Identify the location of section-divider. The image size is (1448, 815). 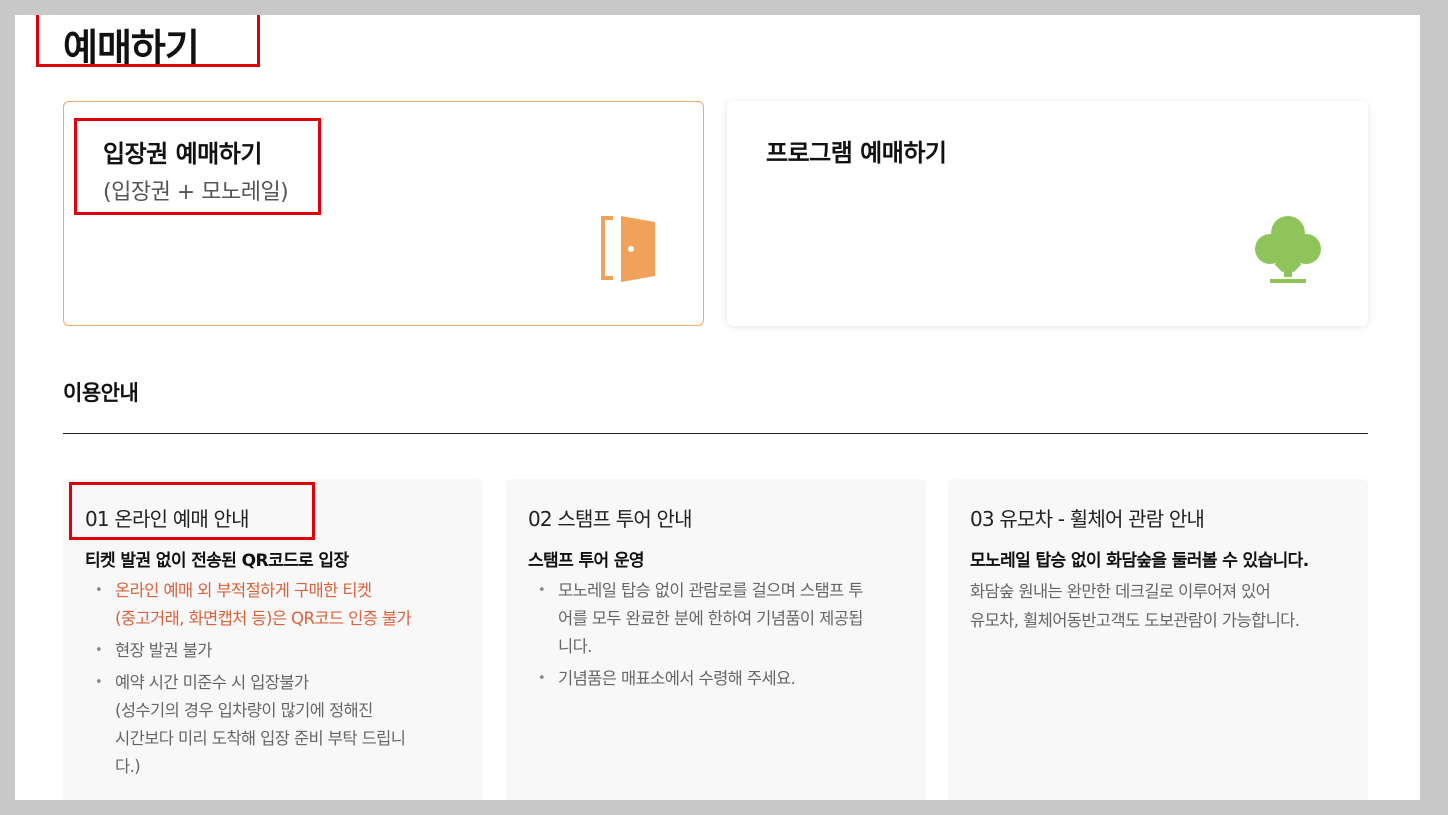
(715, 433).